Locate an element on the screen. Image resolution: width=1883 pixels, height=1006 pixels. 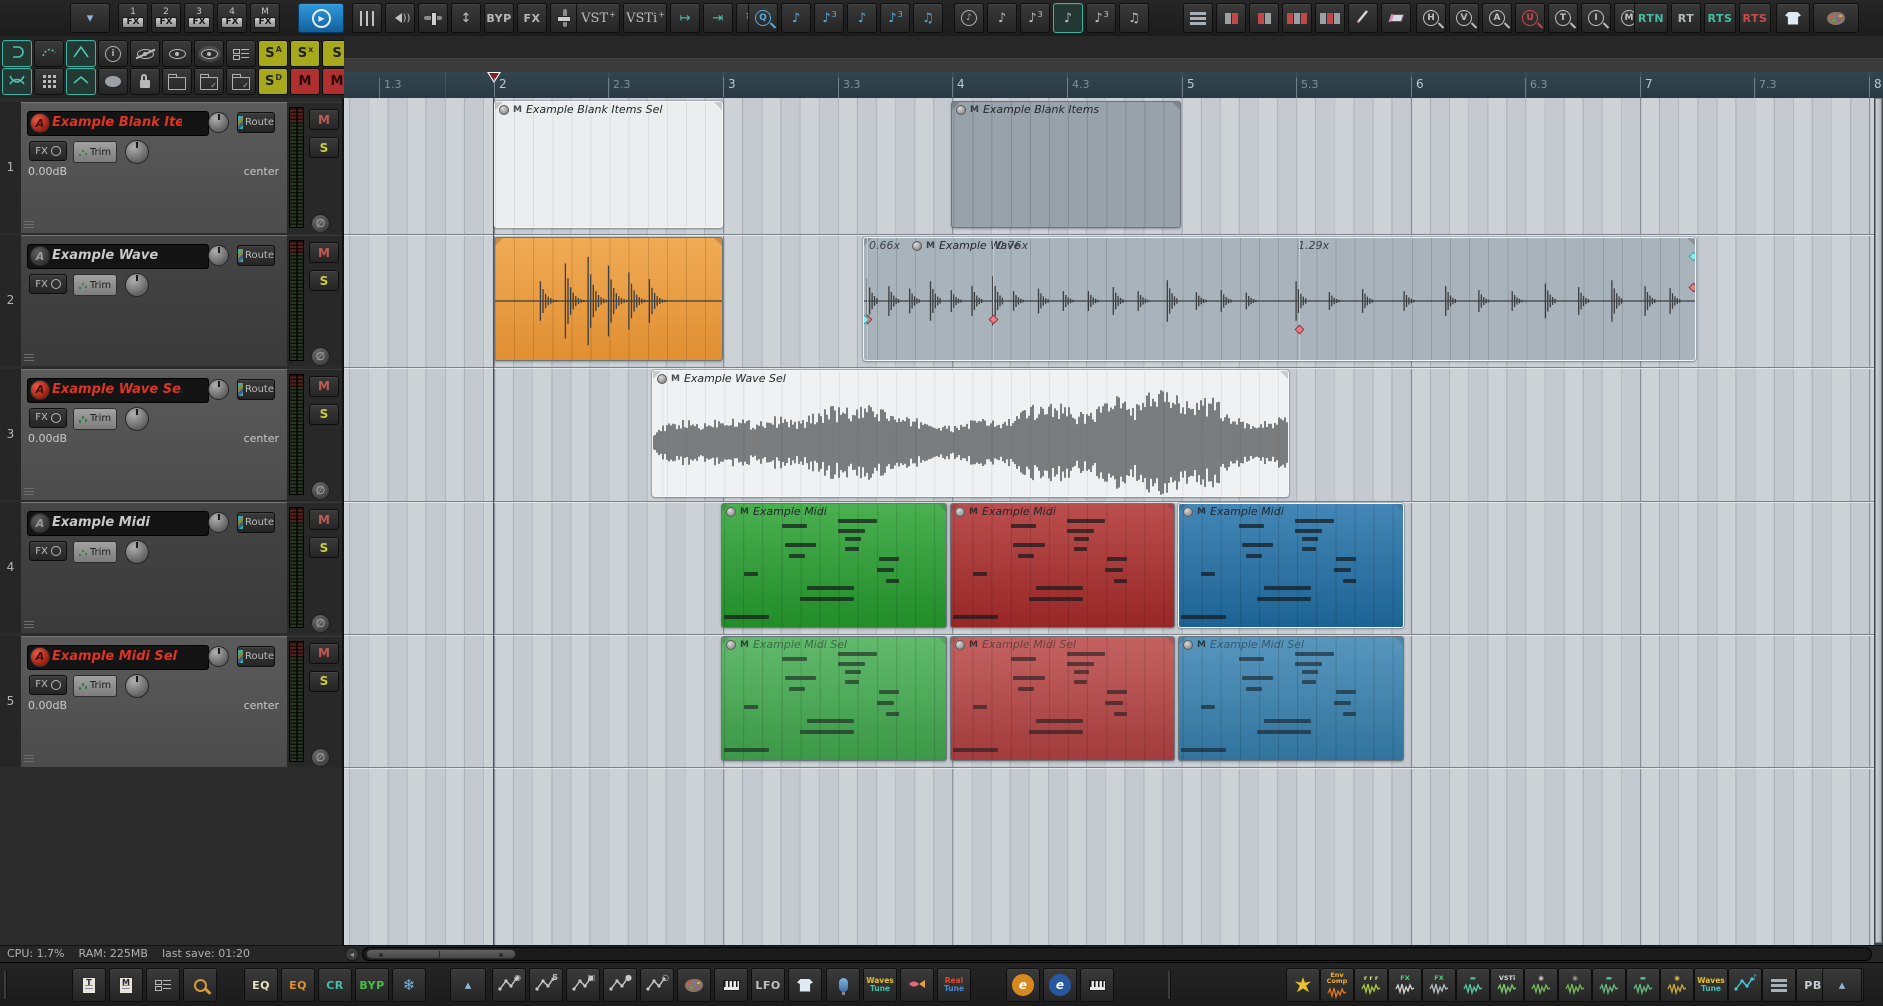
timeline-ruler: 1.3 2 2.3 3 3.3 4 4.3 5 5.3 6 6.3 7 7.3 8 is located at coordinates (1113, 85).